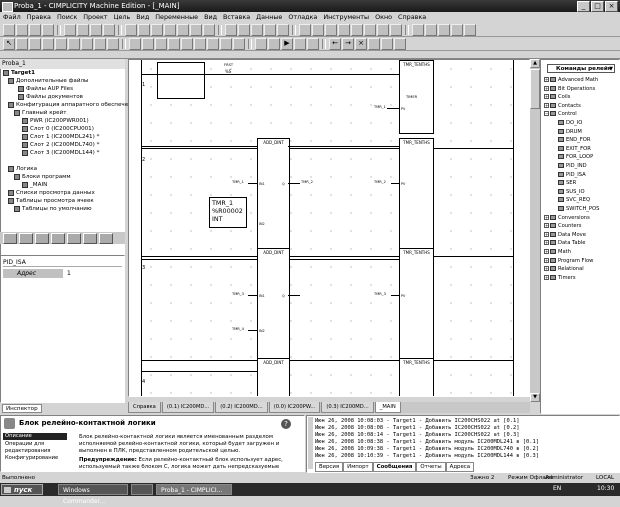 This screenshot has width=620, height=507. Describe the element at coordinates (67, 17) in the screenshot. I see `menu-search: Поиск` at that location.